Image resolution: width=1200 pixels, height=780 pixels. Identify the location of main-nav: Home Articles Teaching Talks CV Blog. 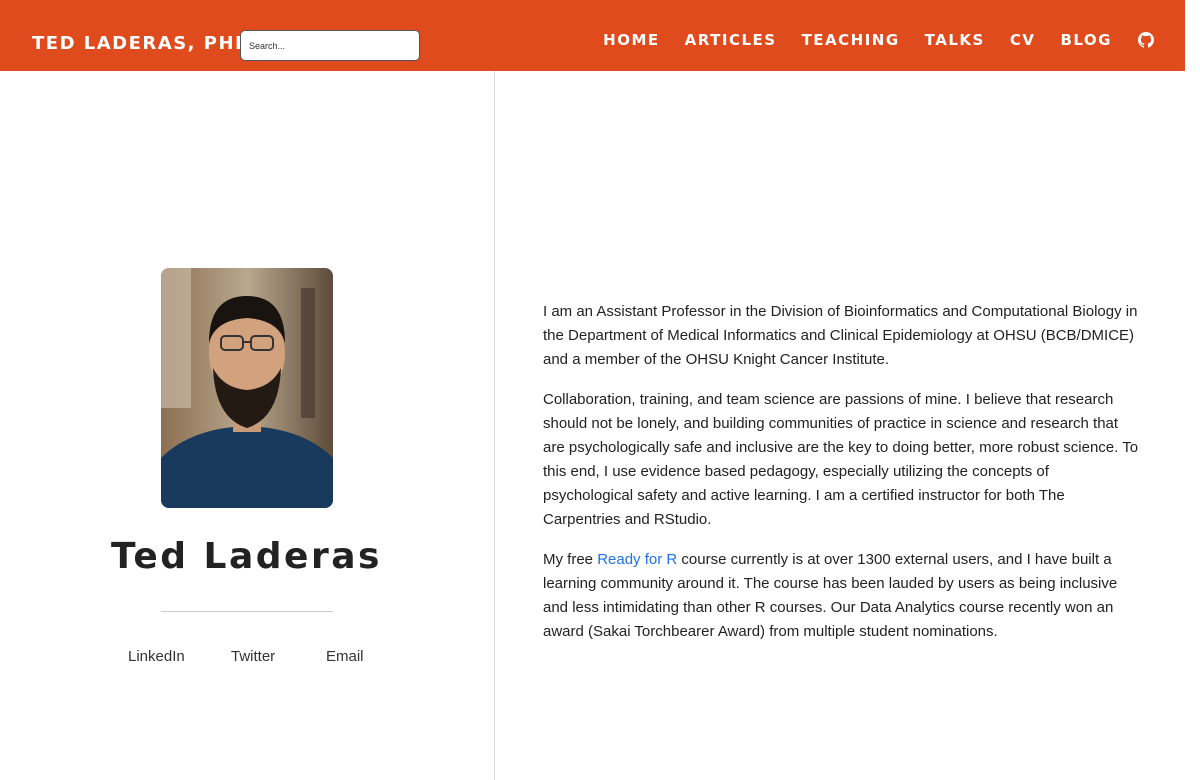
(878, 40).